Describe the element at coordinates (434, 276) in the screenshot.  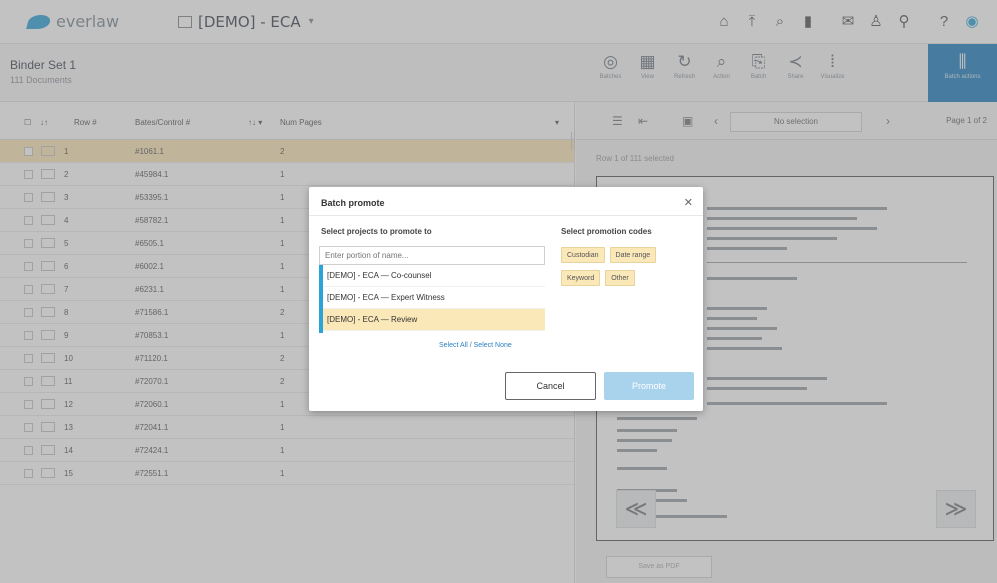
I see `project-option-co-counsel: [DEMO] - ECA — Co-counsel` at that location.